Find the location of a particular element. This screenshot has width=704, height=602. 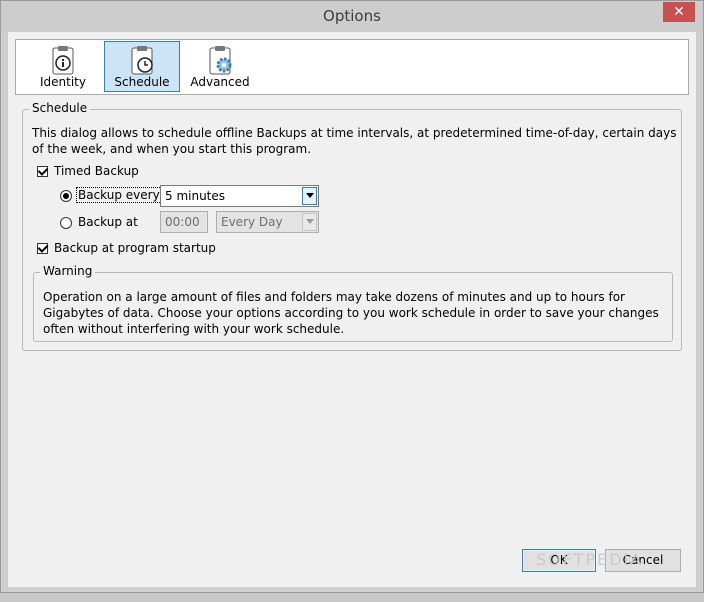

backup-every-label: Backup every is located at coordinates (119, 195).